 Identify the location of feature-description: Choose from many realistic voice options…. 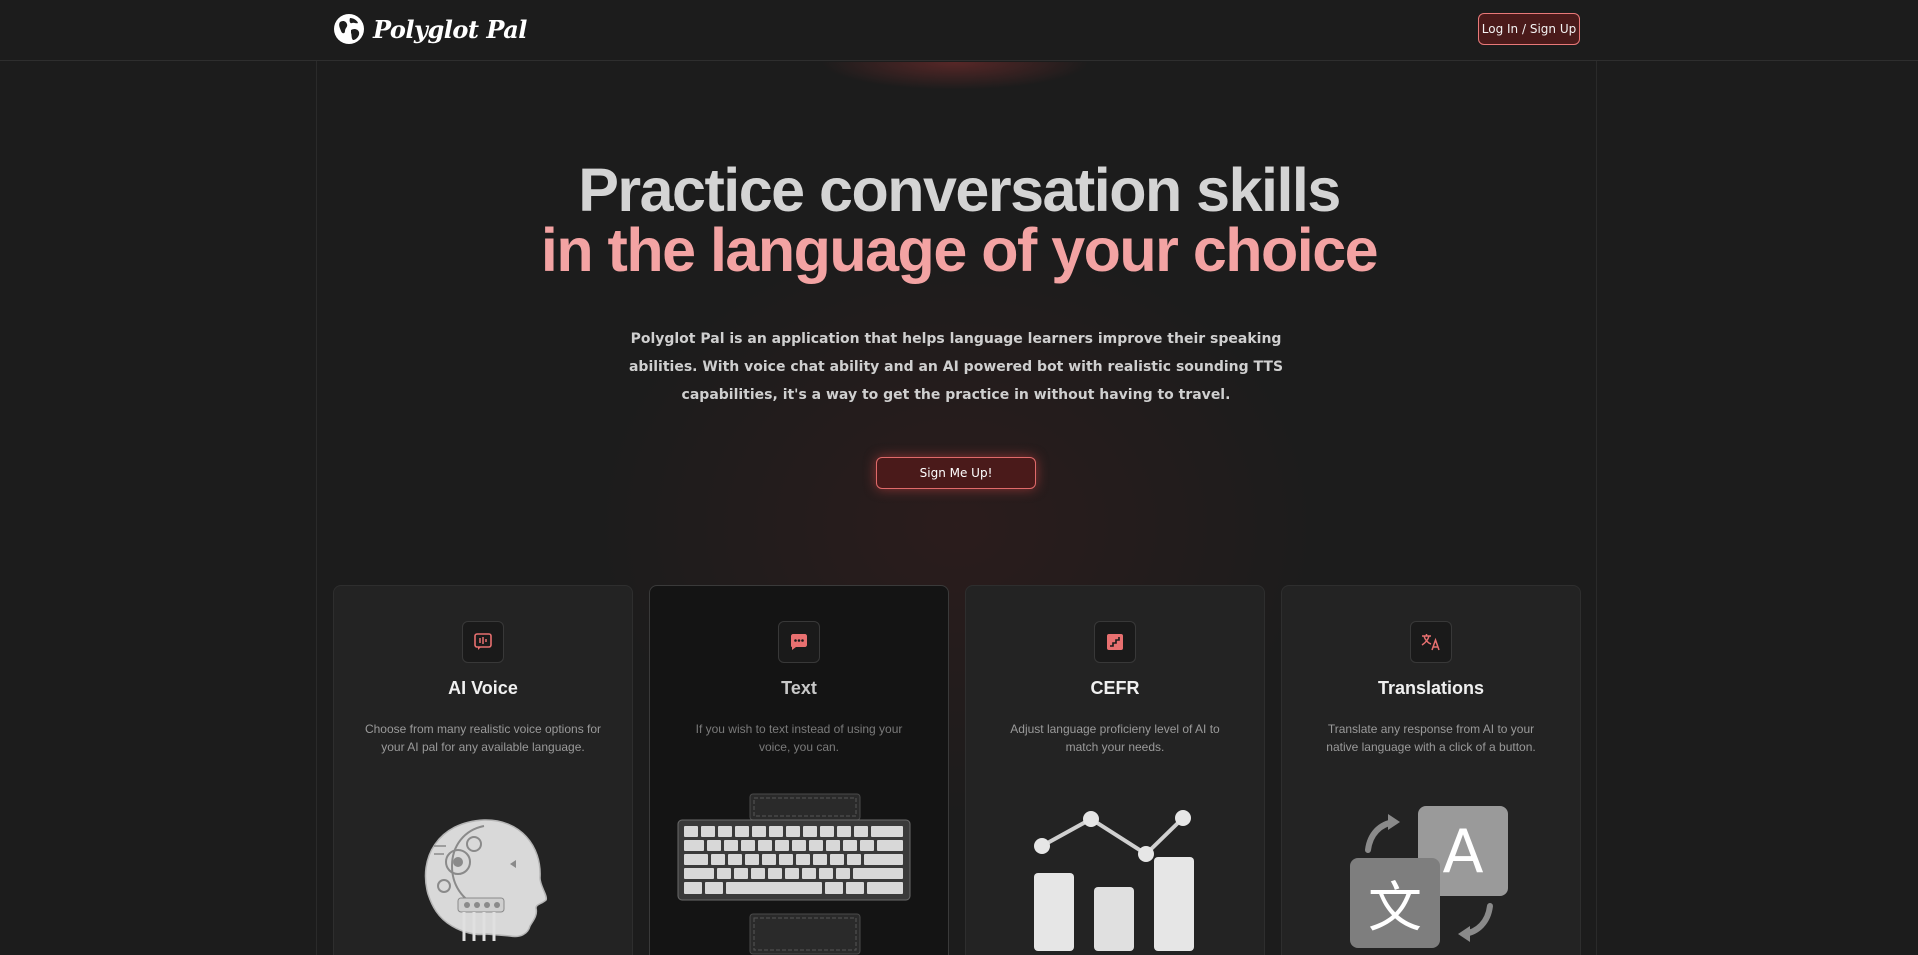
(483, 738).